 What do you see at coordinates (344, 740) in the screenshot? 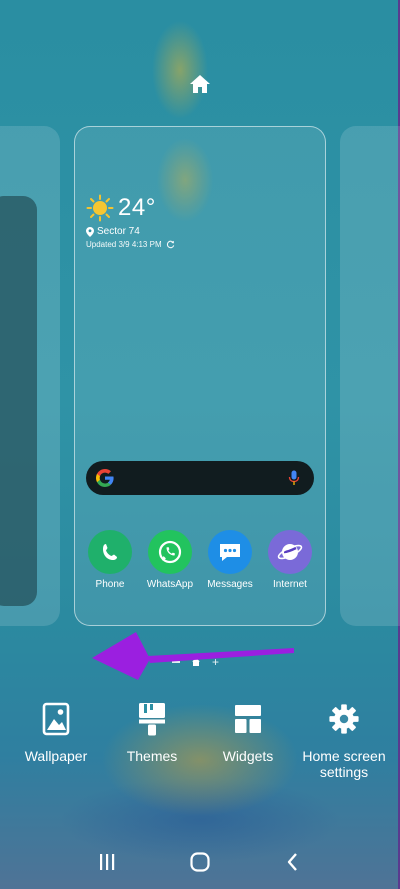
I see `home-screen-settings-button: Home screen settings` at bounding box center [344, 740].